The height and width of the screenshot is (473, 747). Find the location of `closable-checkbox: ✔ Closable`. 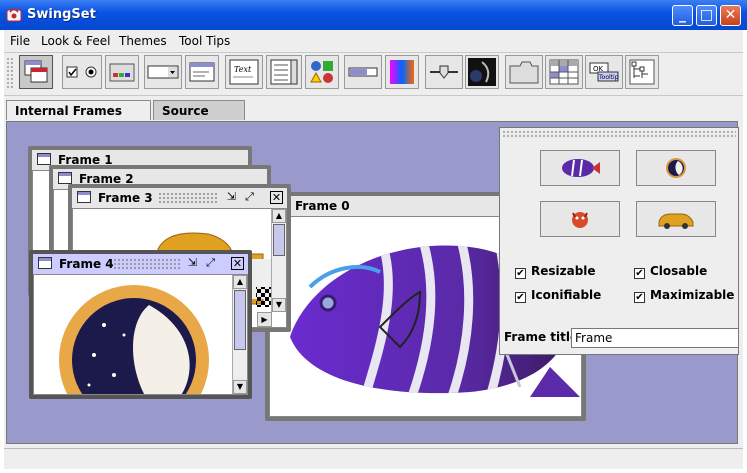

closable-checkbox: ✔ Closable is located at coordinates (670, 271).